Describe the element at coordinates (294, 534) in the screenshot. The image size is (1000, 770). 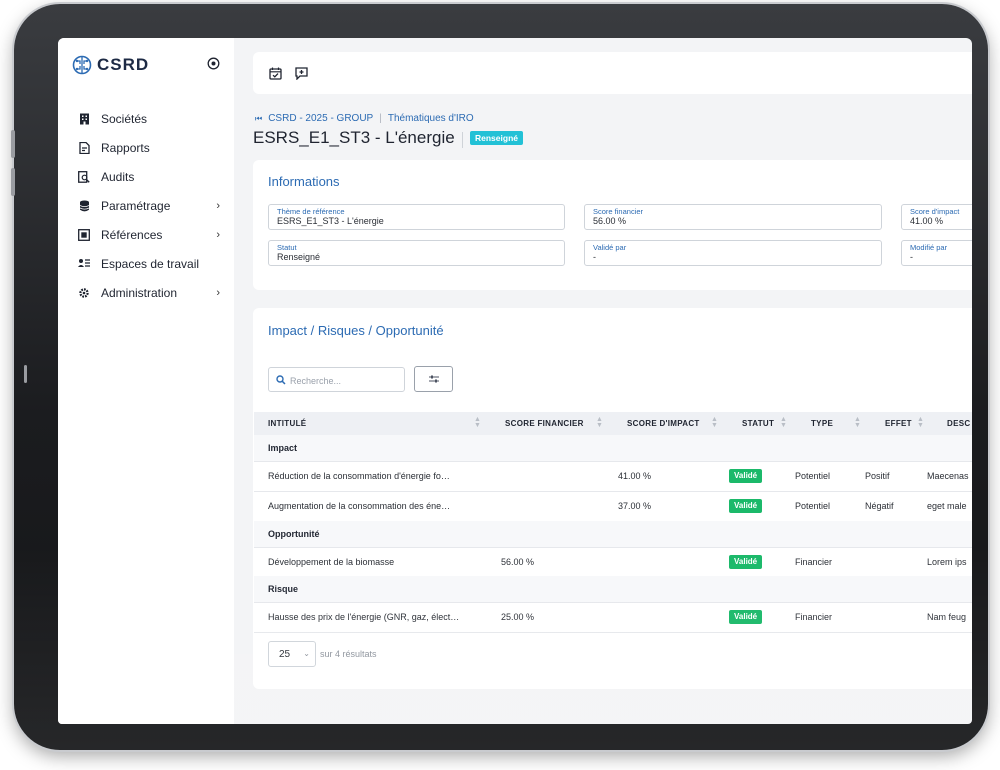
I see `group-label: Opportunité` at that location.